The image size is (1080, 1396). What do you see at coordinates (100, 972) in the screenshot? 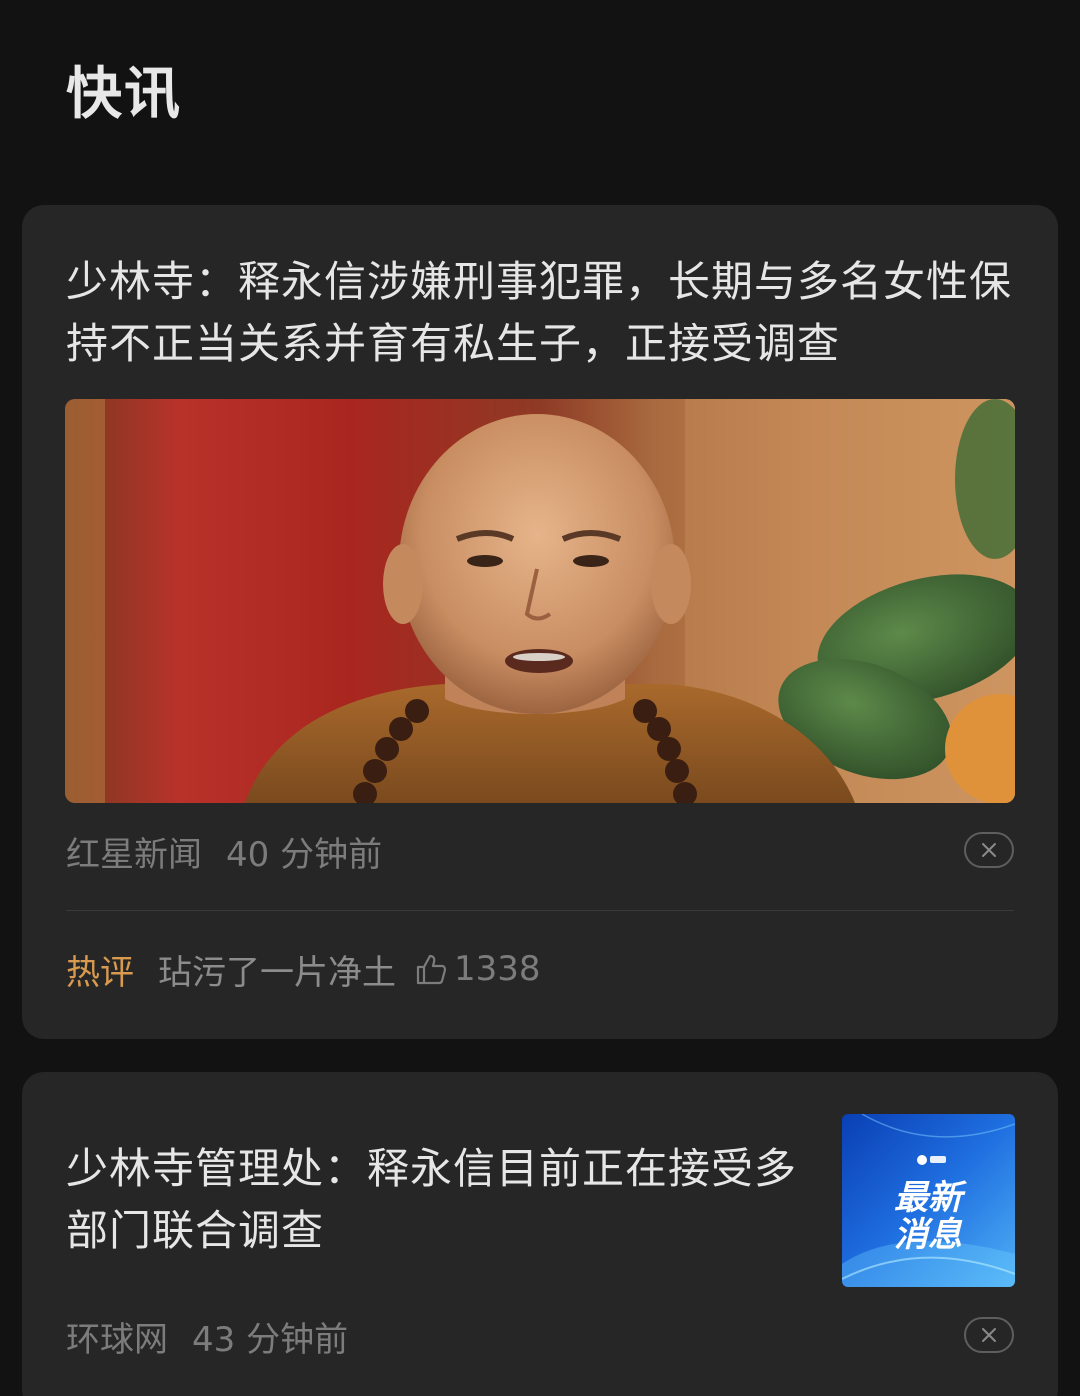
I see `hot-comment-label: 热评` at bounding box center [100, 972].